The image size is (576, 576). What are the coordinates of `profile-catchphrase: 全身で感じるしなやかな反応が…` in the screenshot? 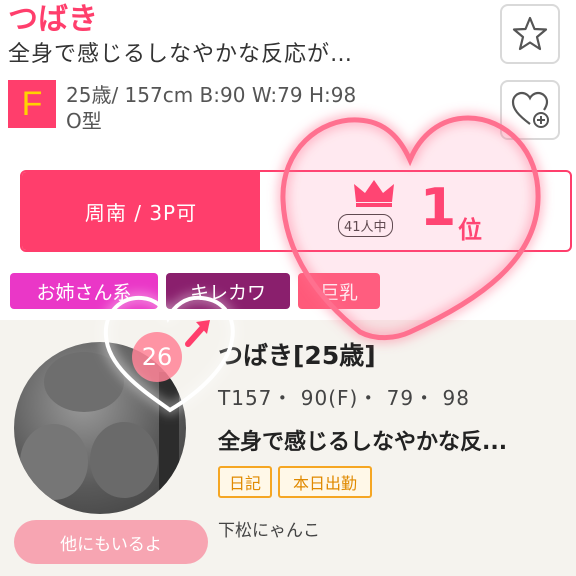 It's located at (181, 54).